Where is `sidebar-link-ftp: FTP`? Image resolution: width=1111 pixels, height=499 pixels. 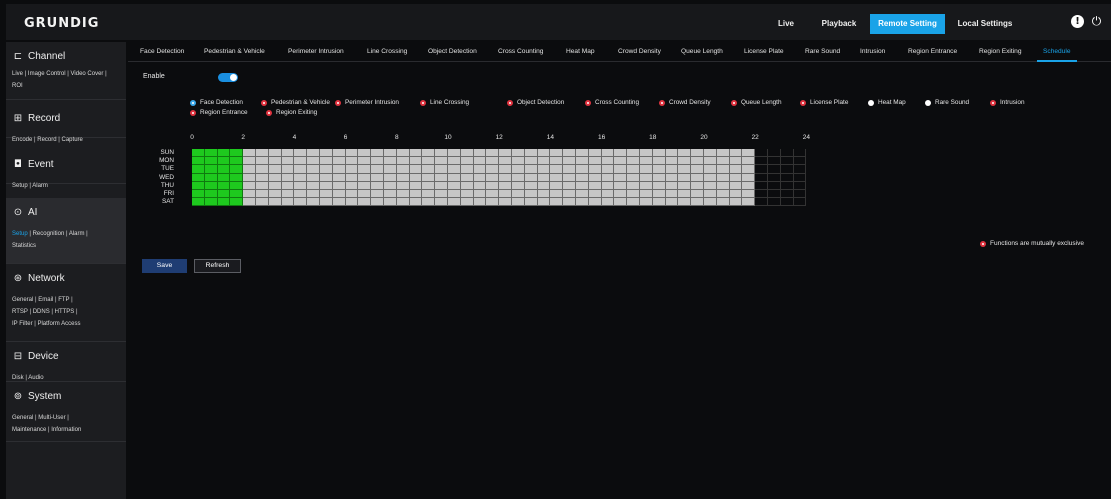
sidebar-link-ftp: FTP is located at coordinates (63, 300).